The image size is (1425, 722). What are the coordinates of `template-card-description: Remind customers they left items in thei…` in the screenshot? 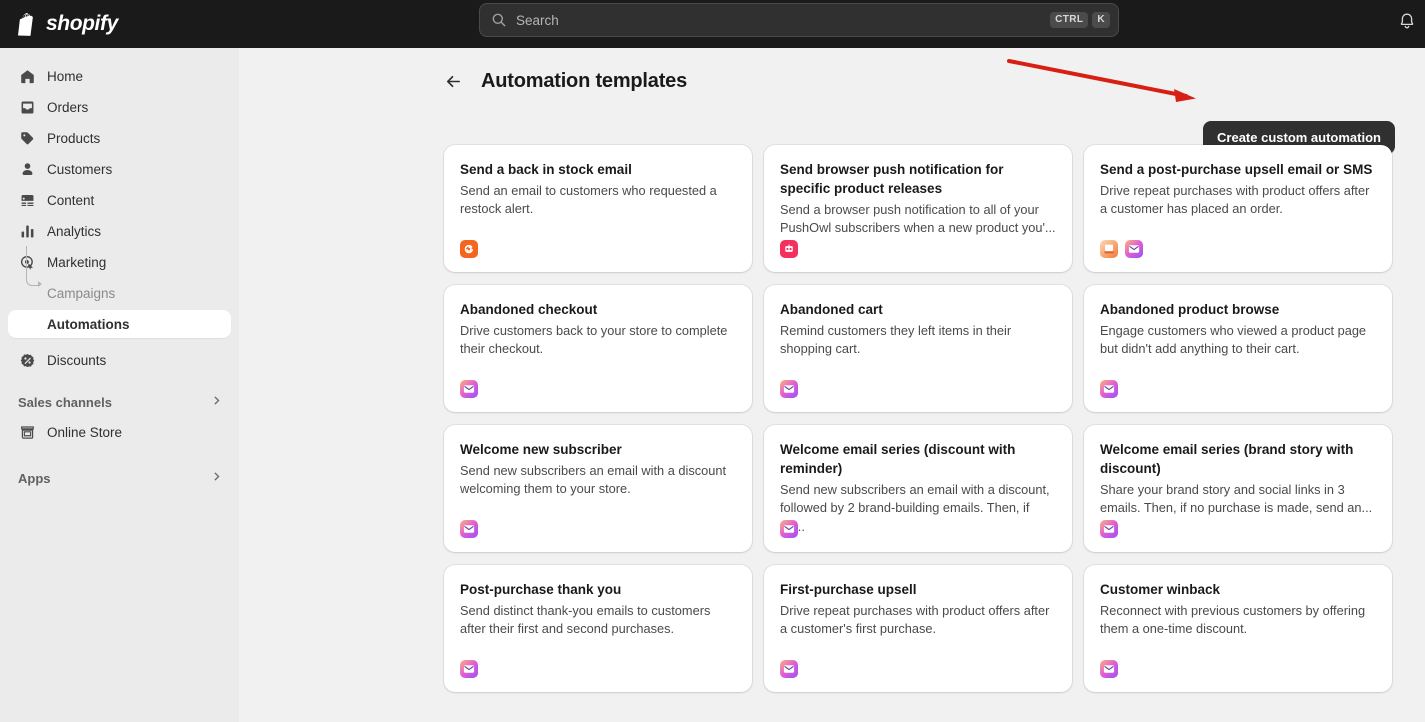 It's located at (896, 340).